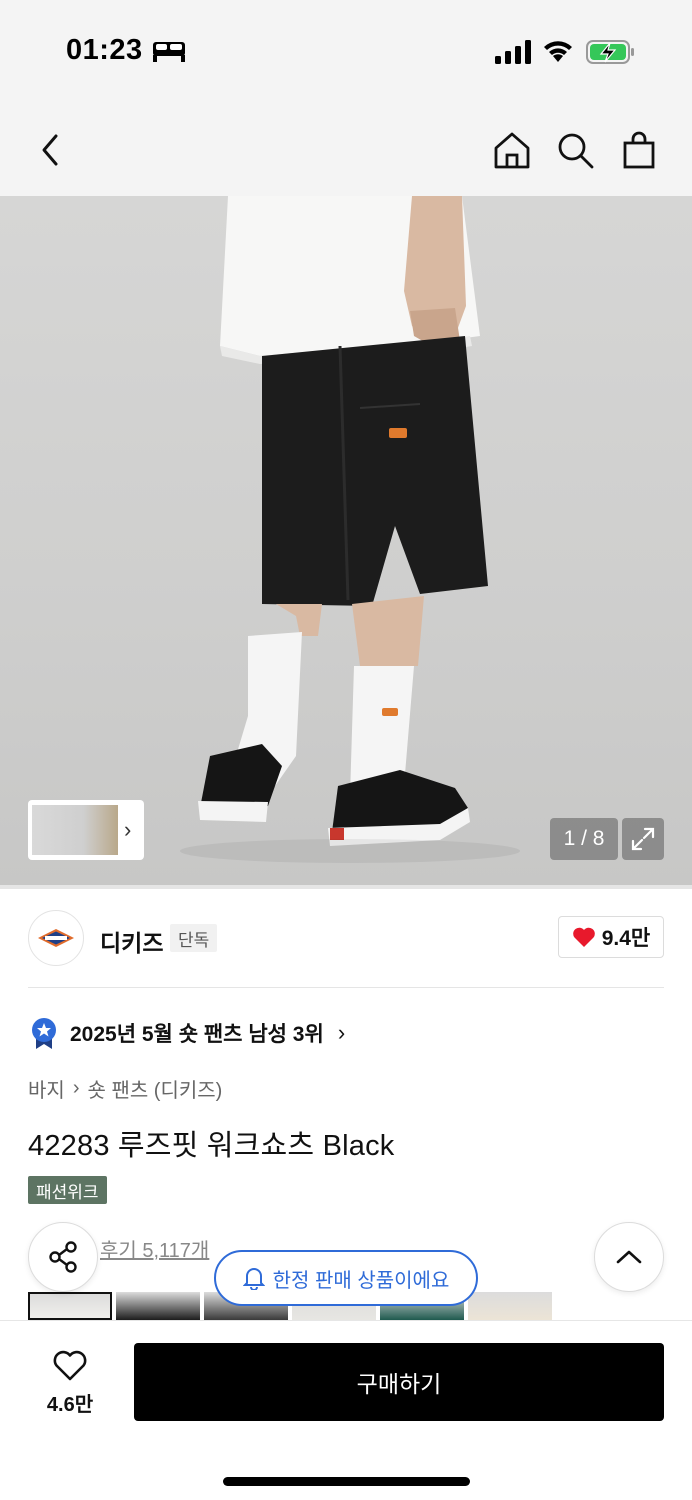 The height and width of the screenshot is (1500, 692). Describe the element at coordinates (253, 1279) in the screenshot. I see `bell-icon` at that location.